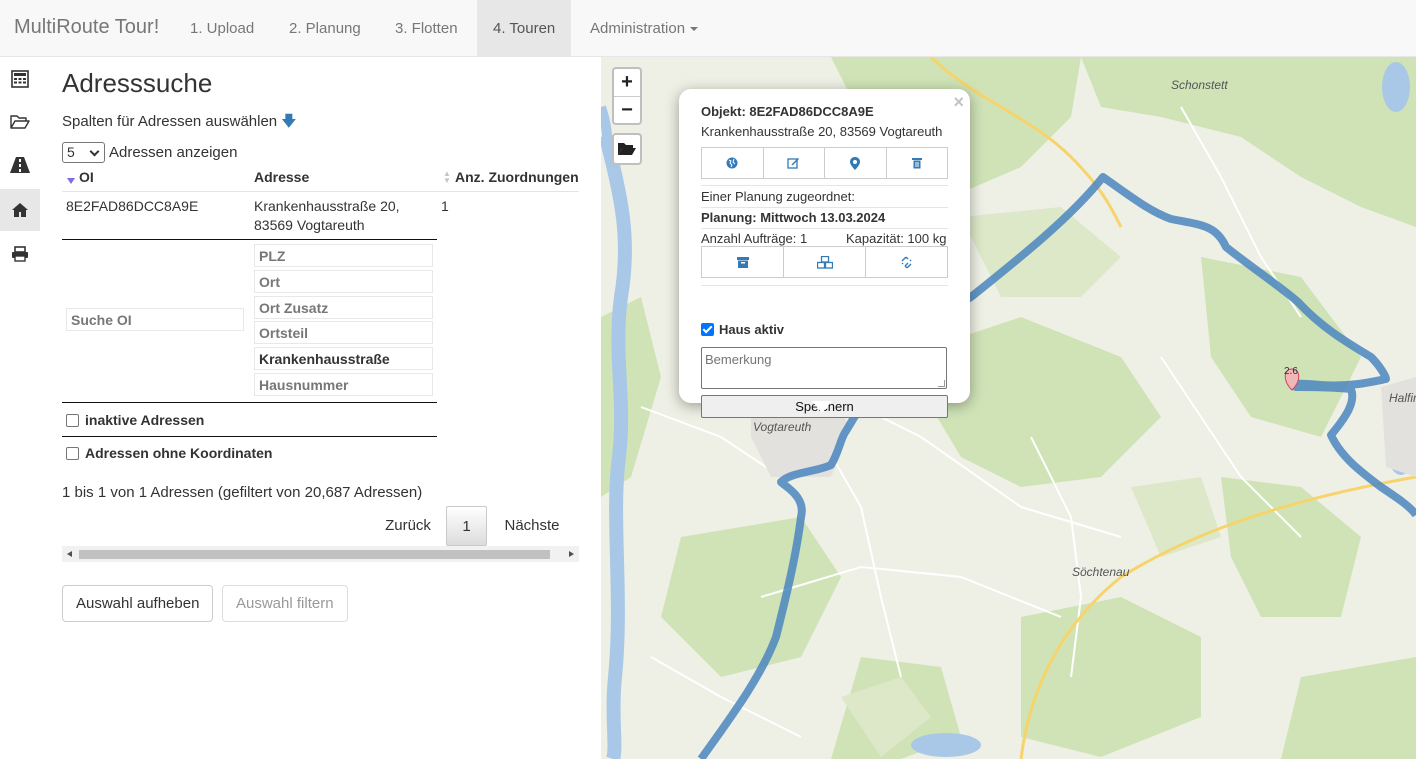  What do you see at coordinates (71, 181) in the screenshot?
I see `sort-desc-icon` at bounding box center [71, 181].